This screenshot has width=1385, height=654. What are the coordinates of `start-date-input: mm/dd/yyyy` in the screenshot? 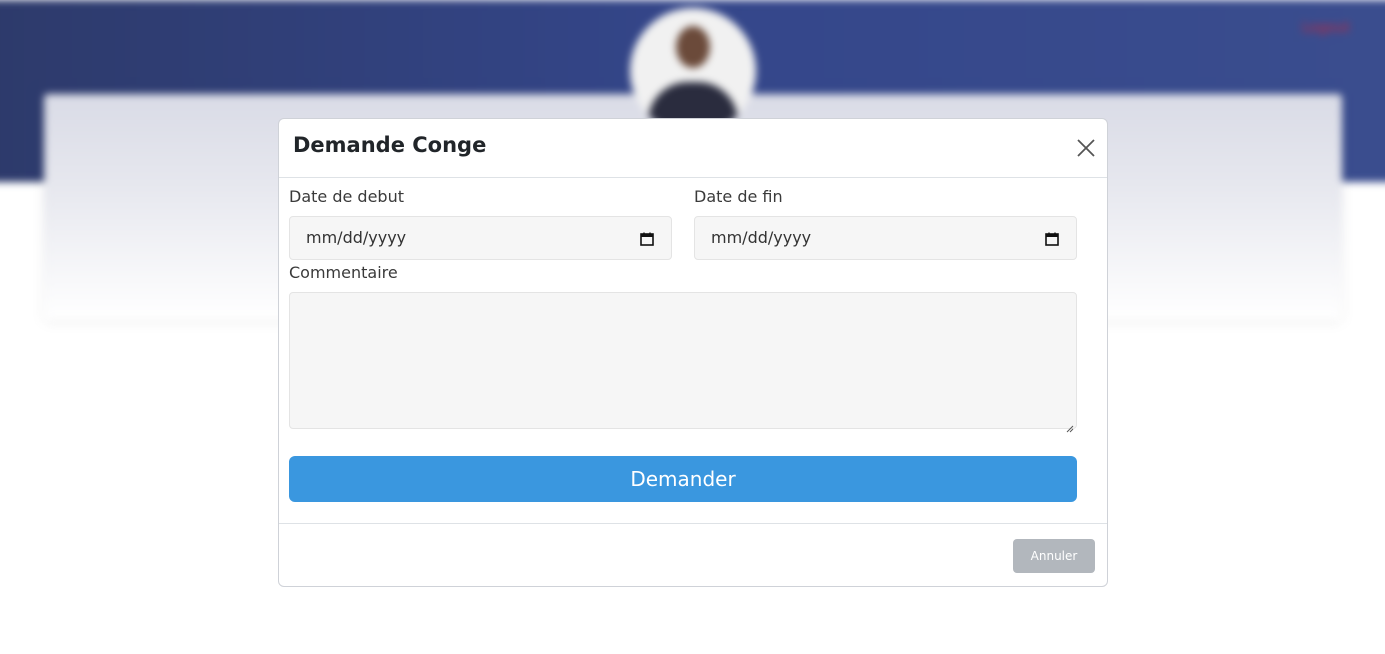 It's located at (480, 238).